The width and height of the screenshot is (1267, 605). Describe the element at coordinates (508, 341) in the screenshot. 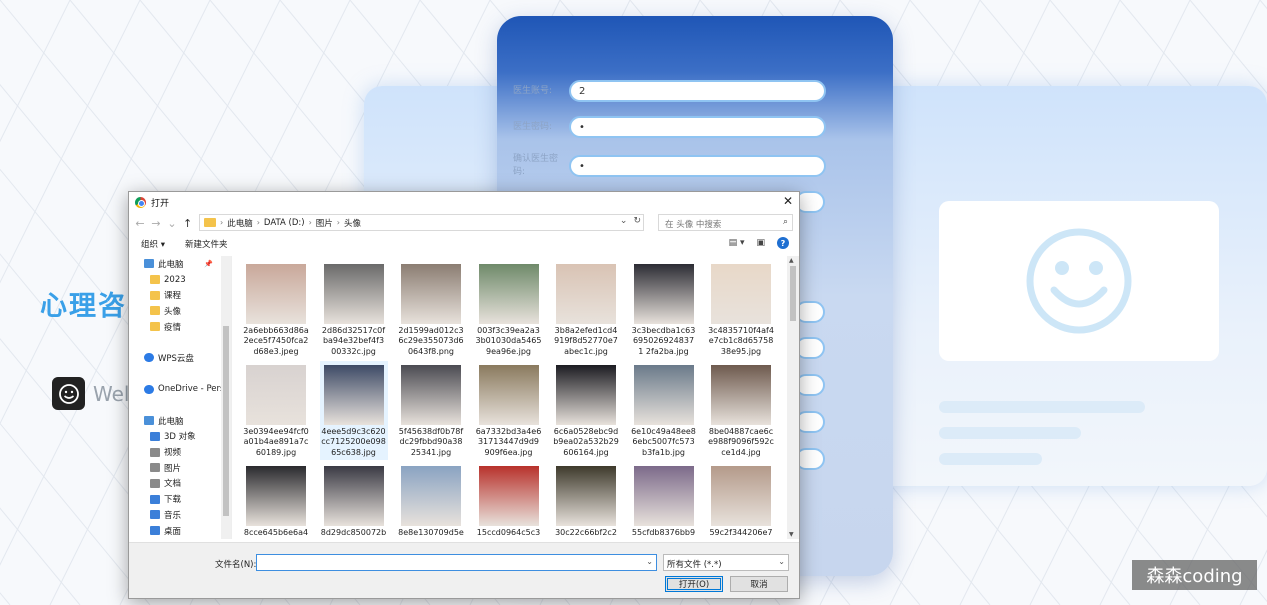

I see `file-name: 003f3c39ea2a33b01030da54659ea96e.jpg` at that location.